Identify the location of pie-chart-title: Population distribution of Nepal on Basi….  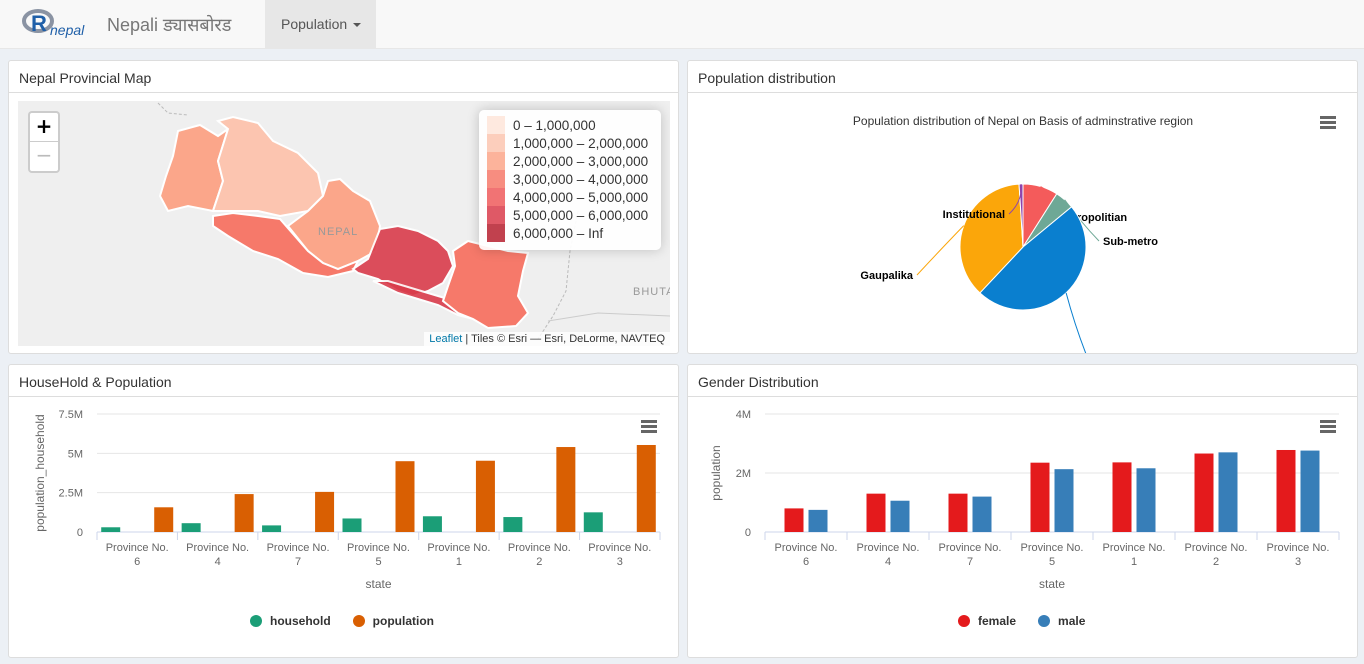
(1023, 121).